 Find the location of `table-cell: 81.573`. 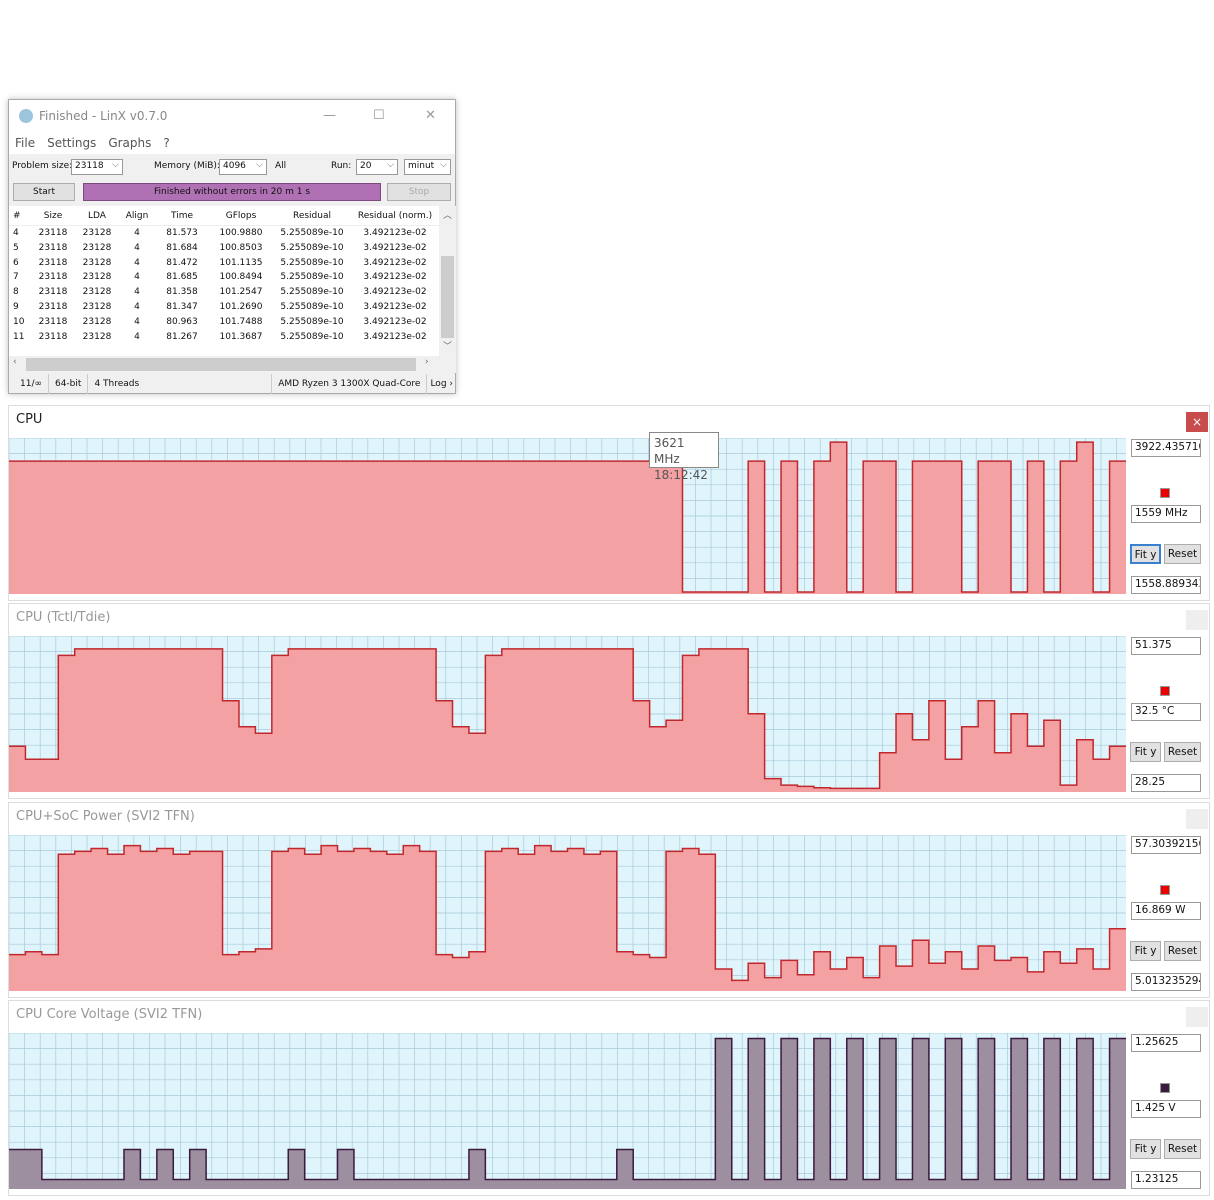

table-cell: 81.573 is located at coordinates (182, 233).